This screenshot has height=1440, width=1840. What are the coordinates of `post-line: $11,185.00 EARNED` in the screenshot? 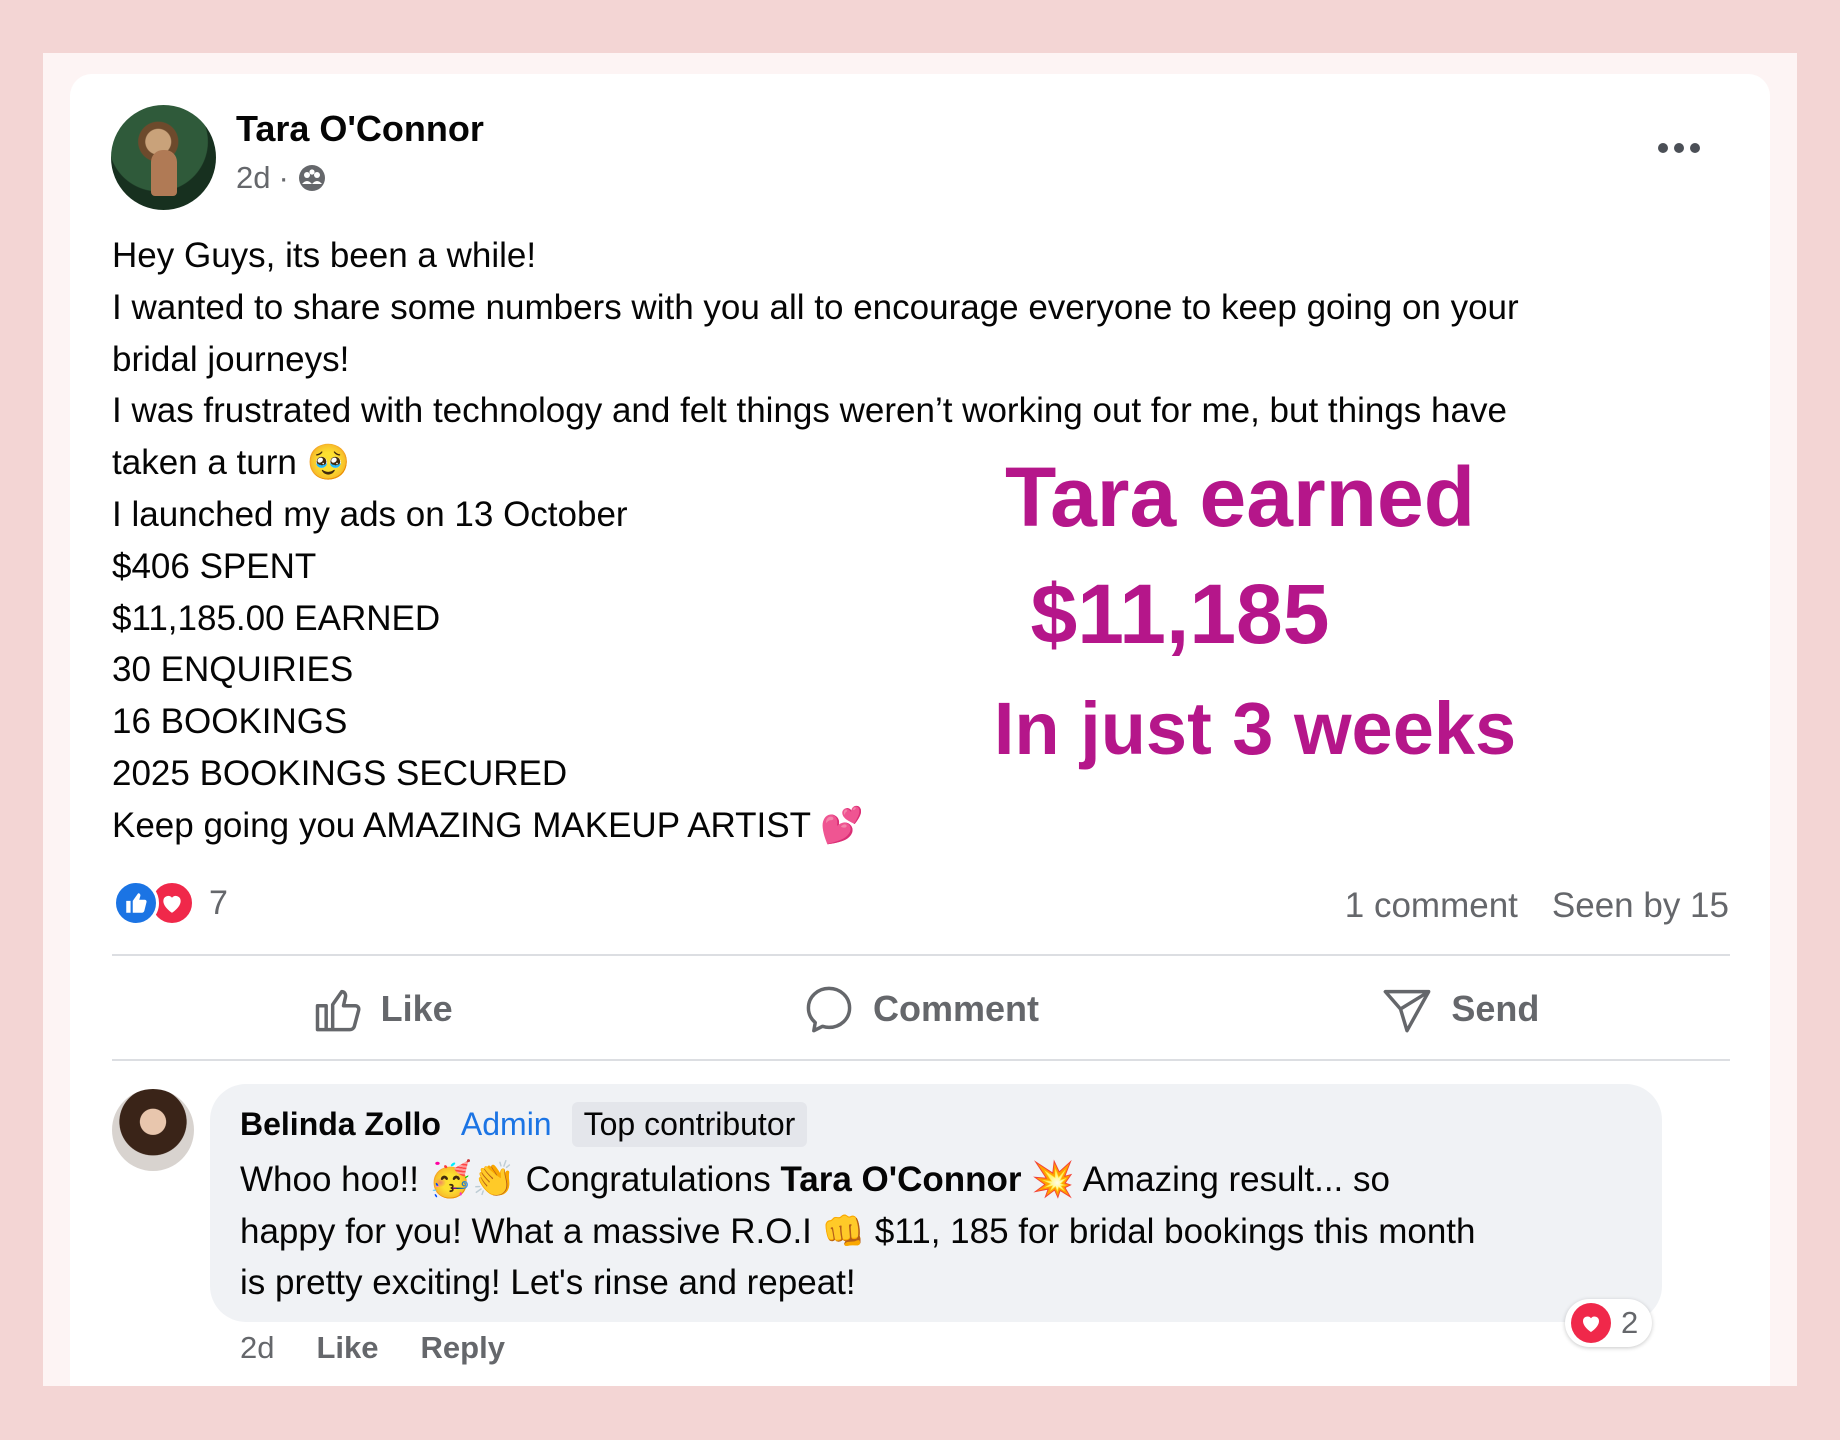 It's located at (276, 618).